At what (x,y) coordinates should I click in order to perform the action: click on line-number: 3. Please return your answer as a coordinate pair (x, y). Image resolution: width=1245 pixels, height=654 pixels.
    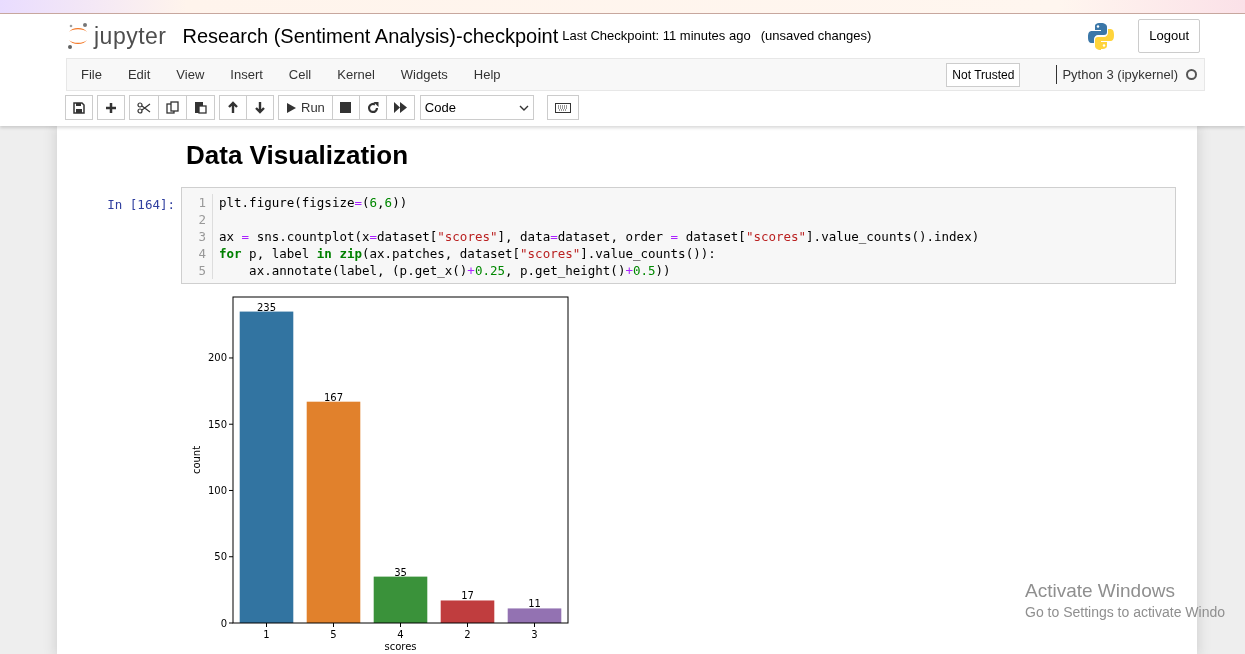
    Looking at the image, I should click on (201, 236).